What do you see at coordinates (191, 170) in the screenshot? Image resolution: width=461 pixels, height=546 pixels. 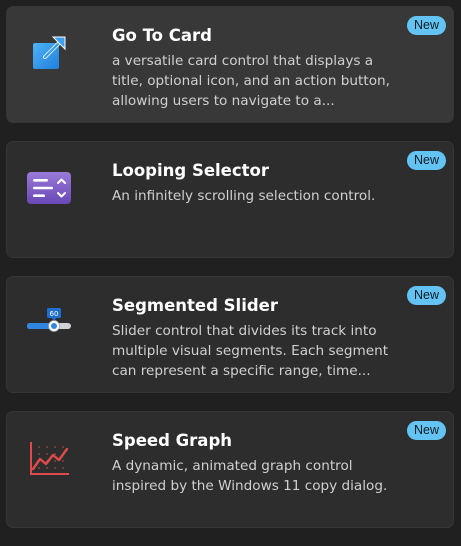 I see `card-title: Looping Selector` at bounding box center [191, 170].